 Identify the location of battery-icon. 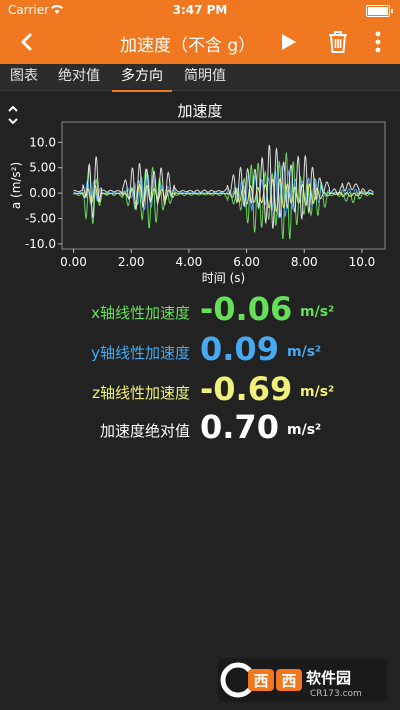
(379, 11).